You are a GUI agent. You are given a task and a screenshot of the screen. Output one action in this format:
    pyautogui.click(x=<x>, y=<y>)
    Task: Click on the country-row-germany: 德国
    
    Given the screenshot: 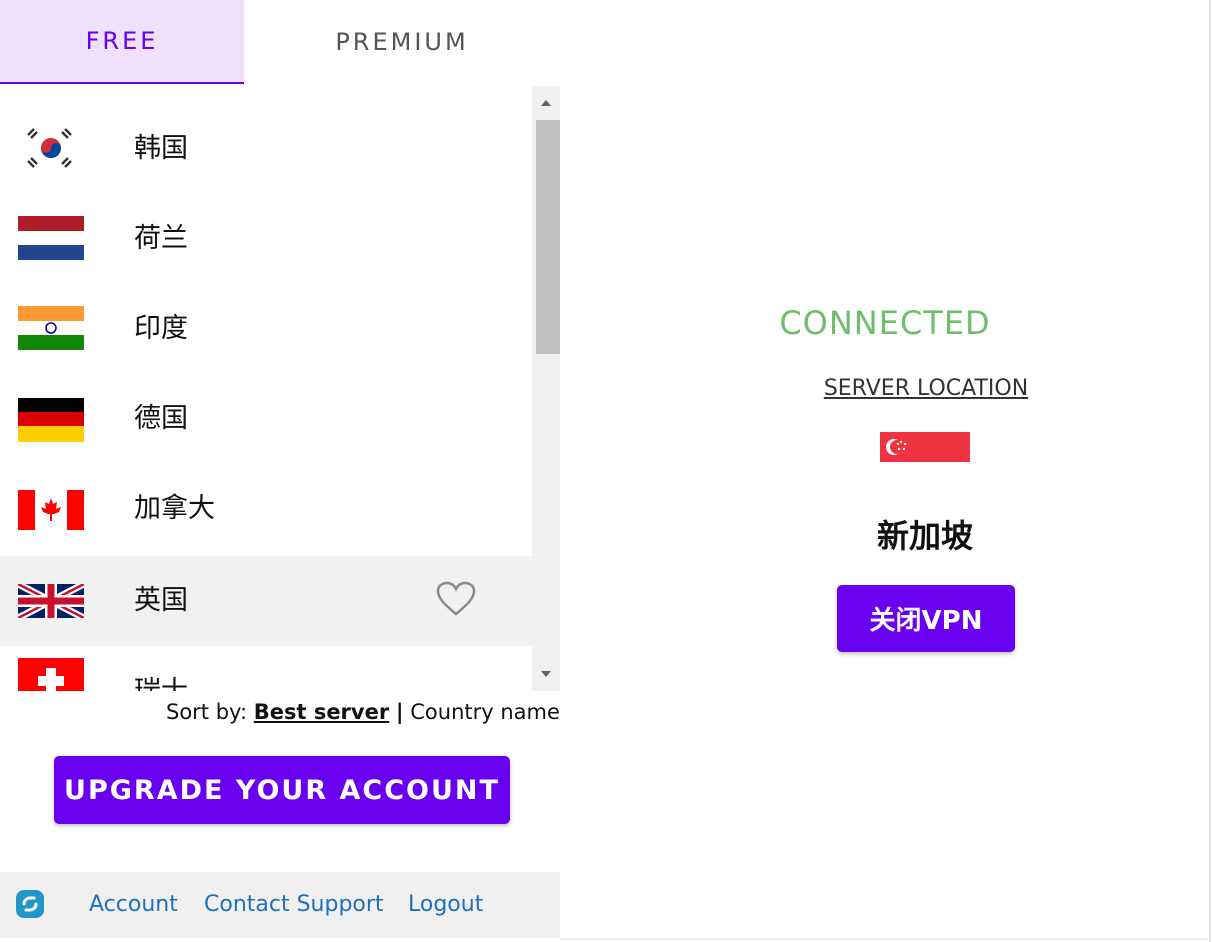 What is the action you would take?
    pyautogui.click(x=266, y=401)
    